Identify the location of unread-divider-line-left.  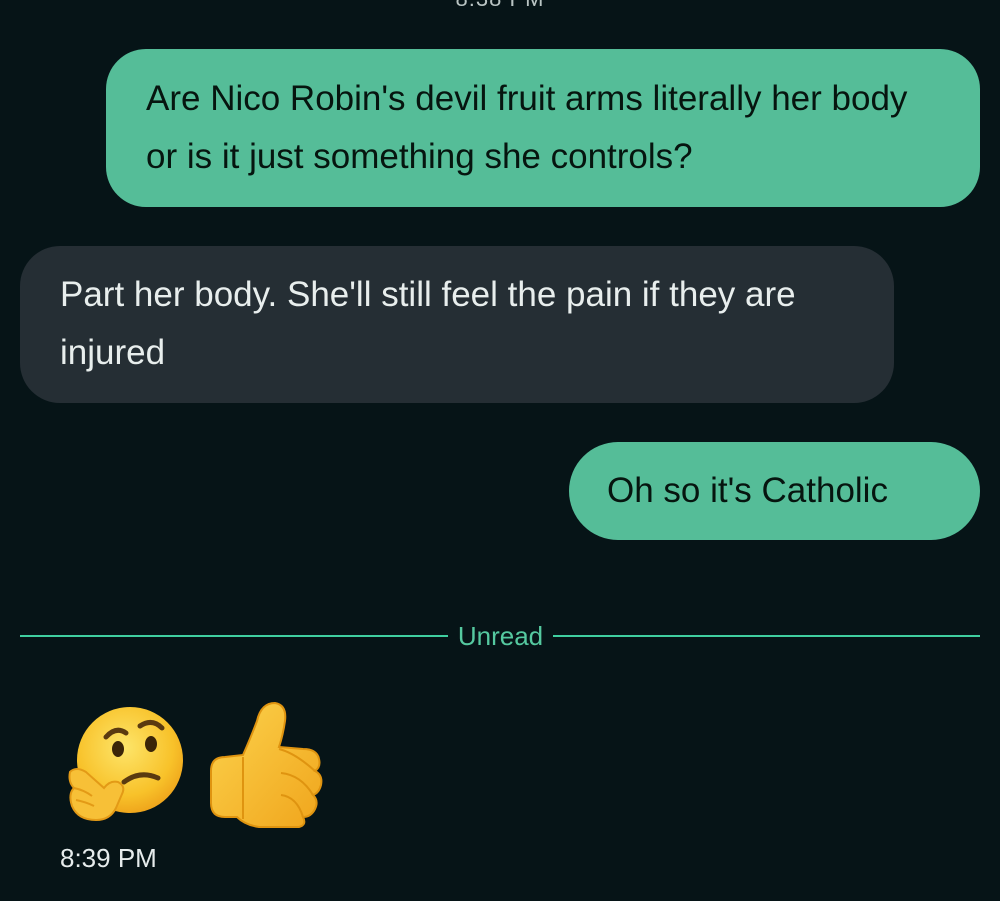
(234, 636).